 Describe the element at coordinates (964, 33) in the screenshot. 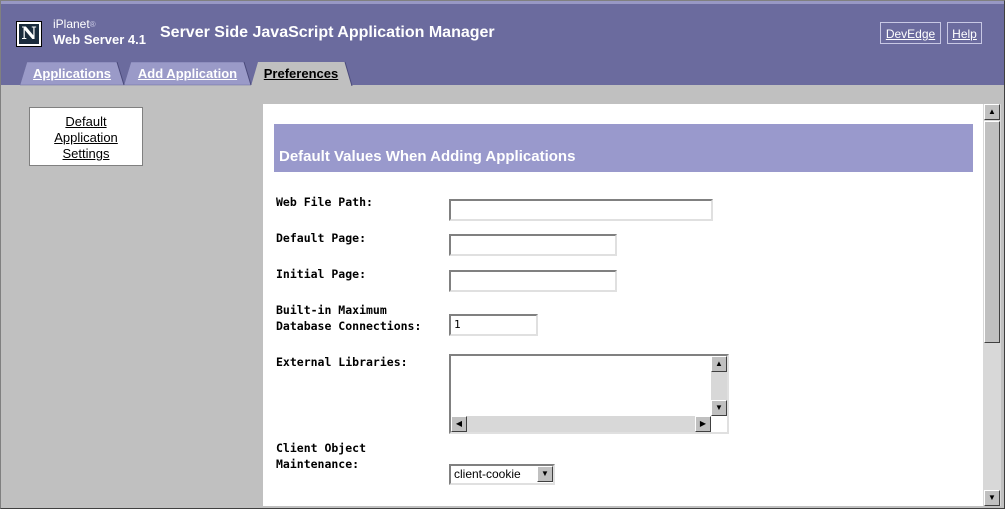

I see `help-link: Help` at that location.